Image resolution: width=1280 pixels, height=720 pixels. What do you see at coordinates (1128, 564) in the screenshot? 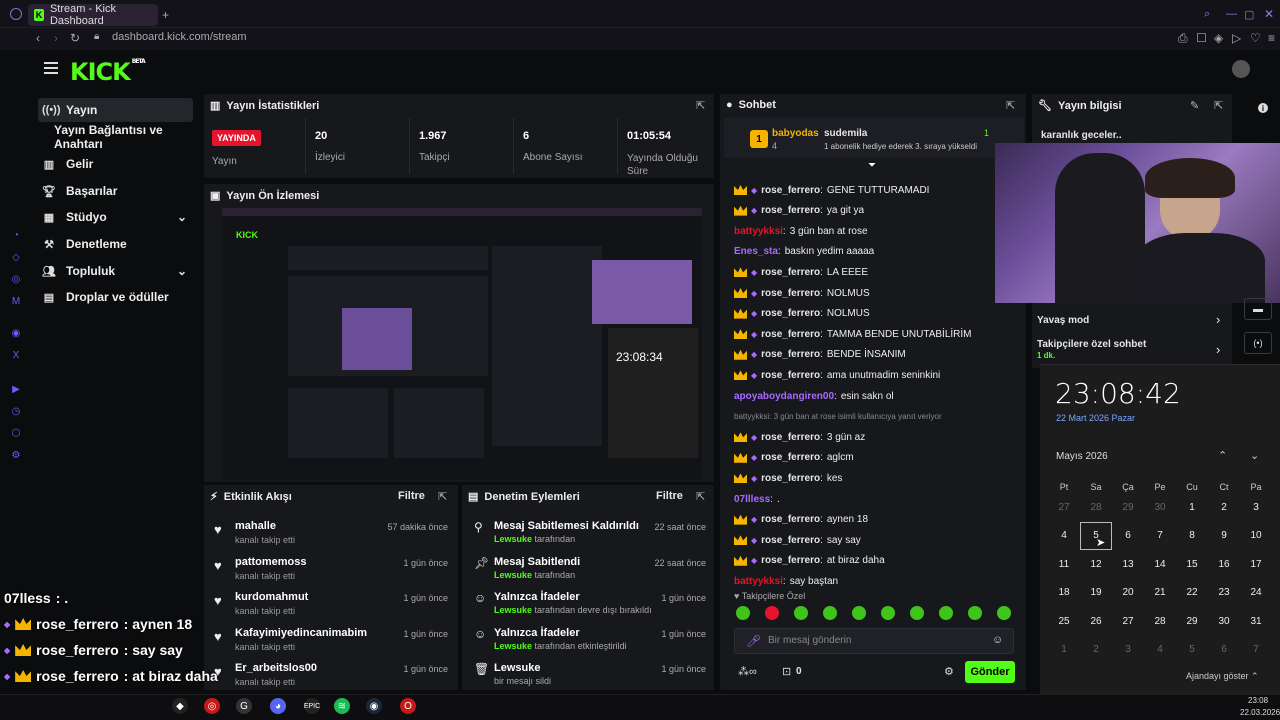
I see `calendar-day: 13` at bounding box center [1128, 564].